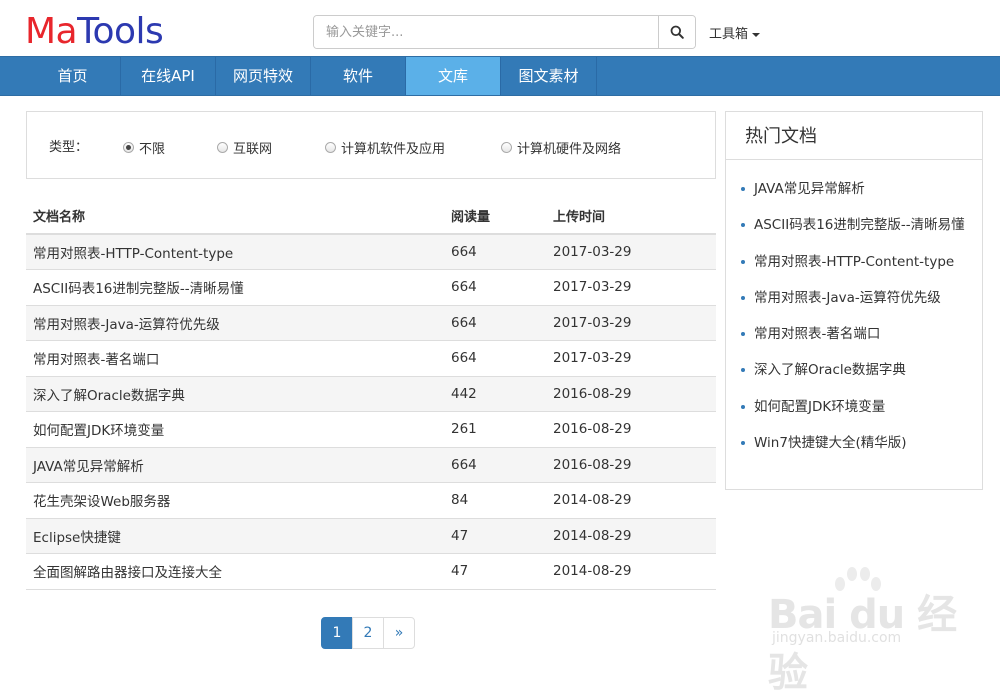  What do you see at coordinates (235, 358) in the screenshot?
I see `cell-name: 常用对照表-著名端口` at bounding box center [235, 358].